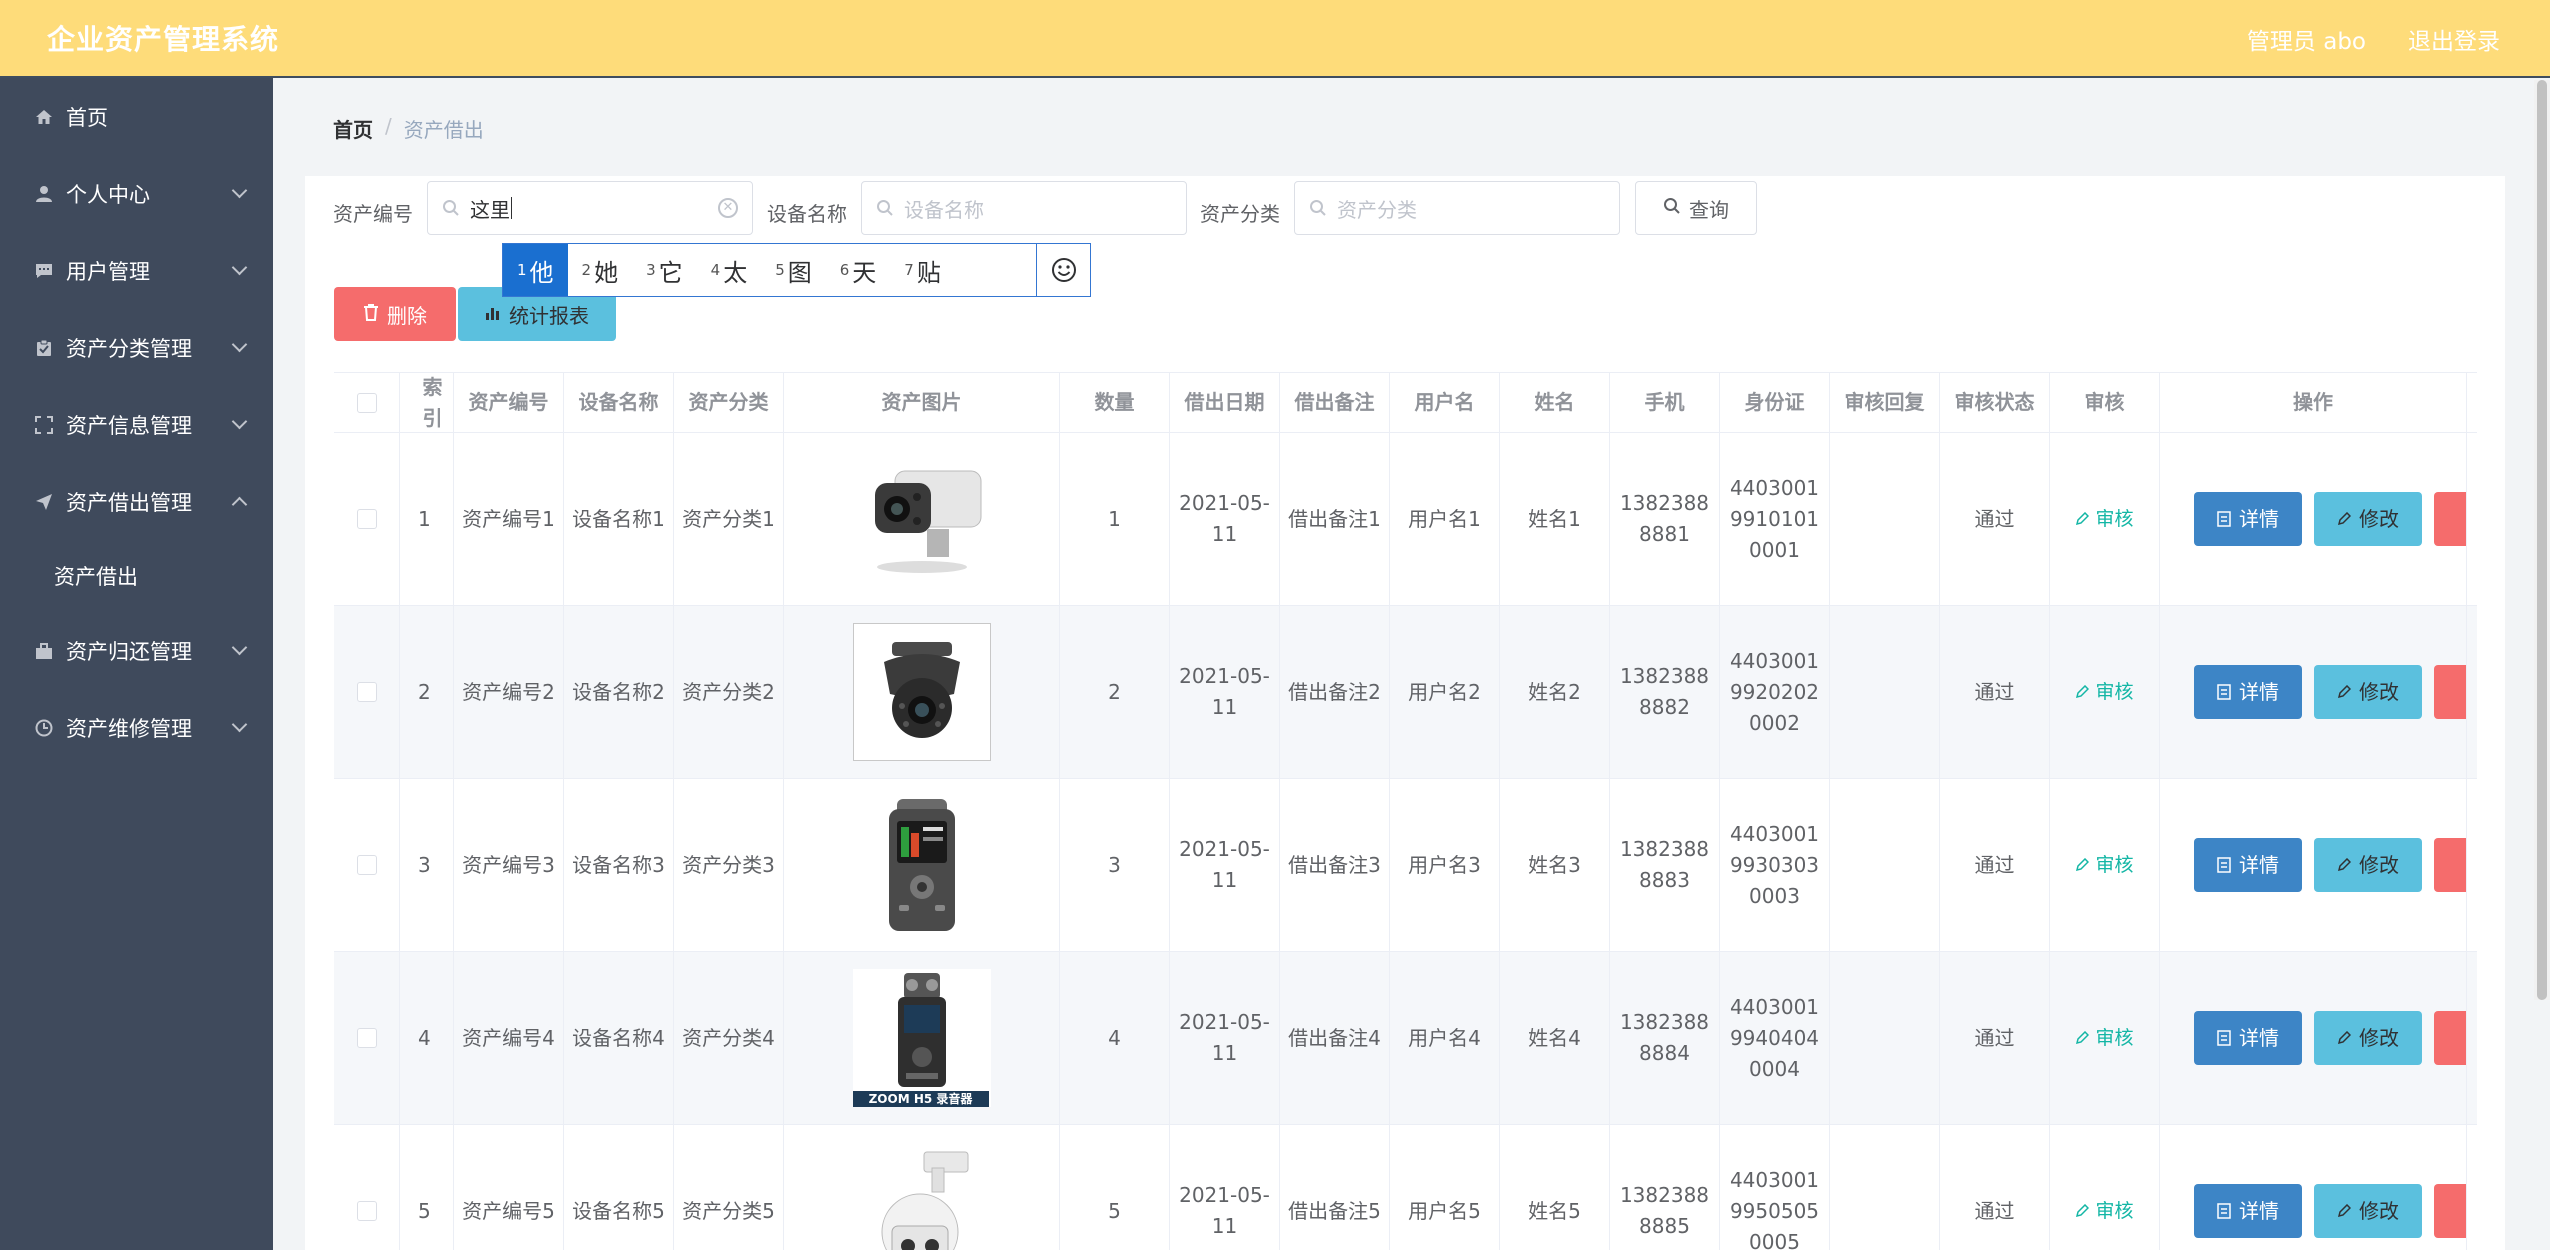  What do you see at coordinates (353, 128) in the screenshot?
I see `breadcrumb-home: 首页` at bounding box center [353, 128].